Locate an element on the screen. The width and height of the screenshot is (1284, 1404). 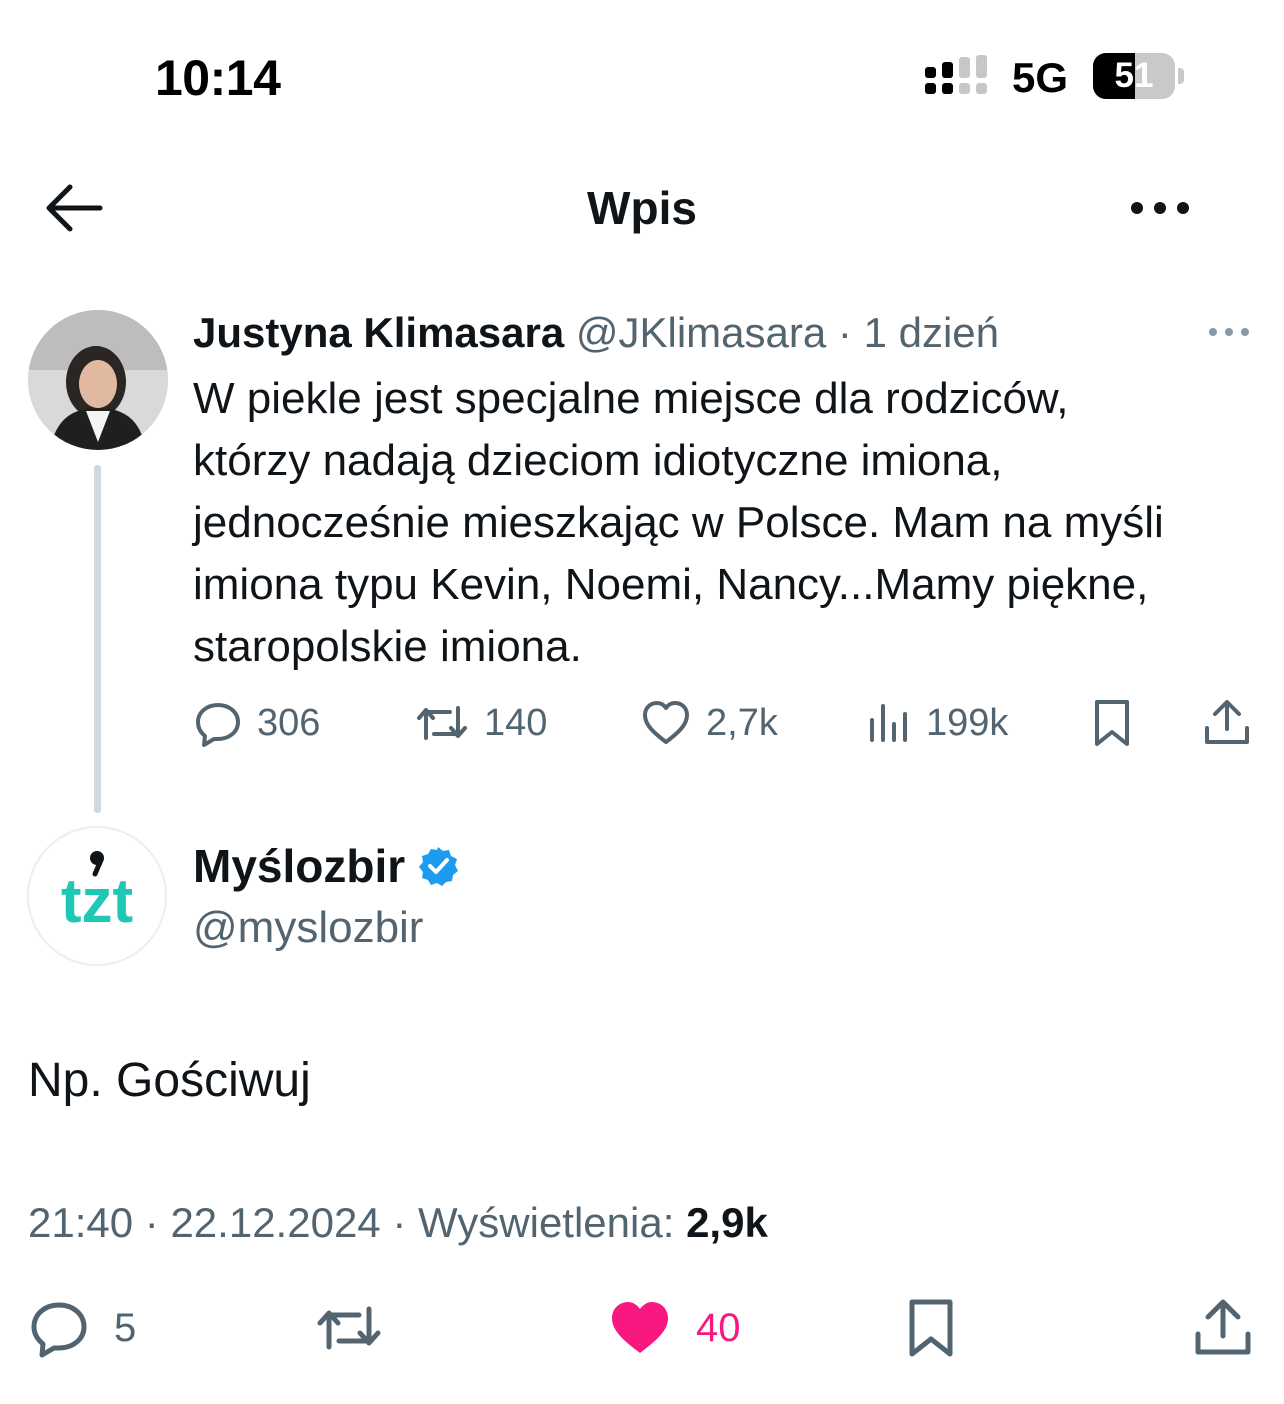
quoted-reply-count: 306 is located at coordinates (289, 723).